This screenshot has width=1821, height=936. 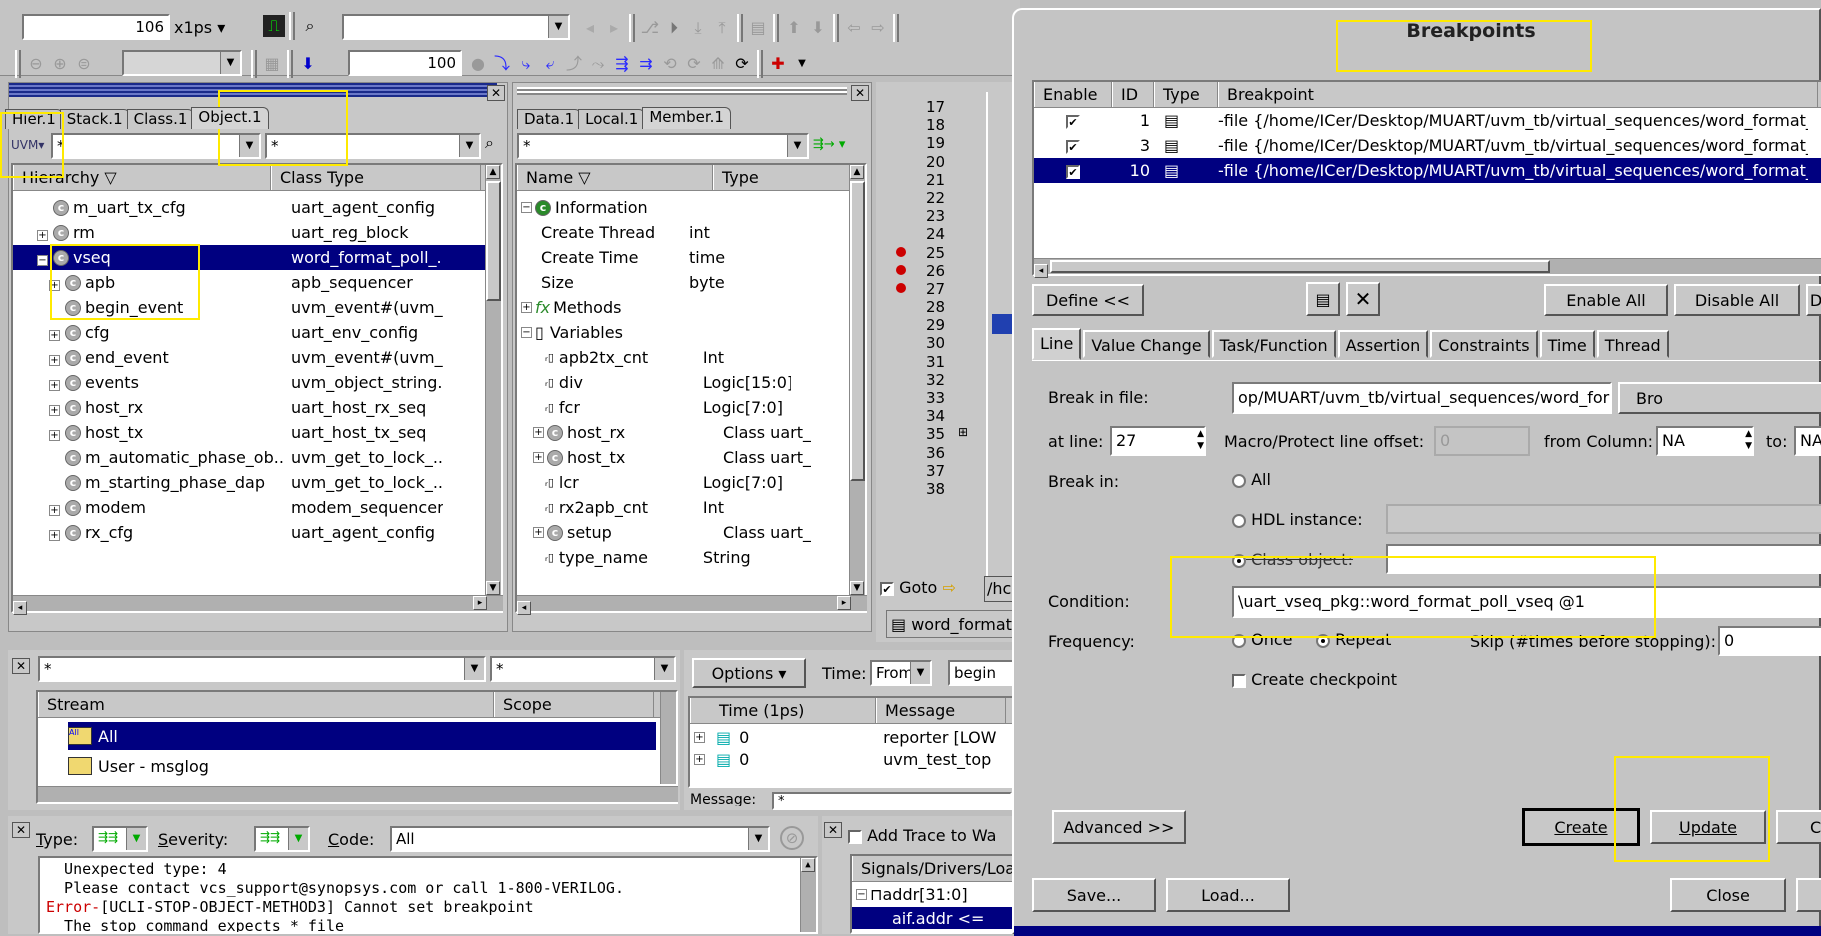 I want to click on data-row: Create Thread int, so click(x=682, y=232).